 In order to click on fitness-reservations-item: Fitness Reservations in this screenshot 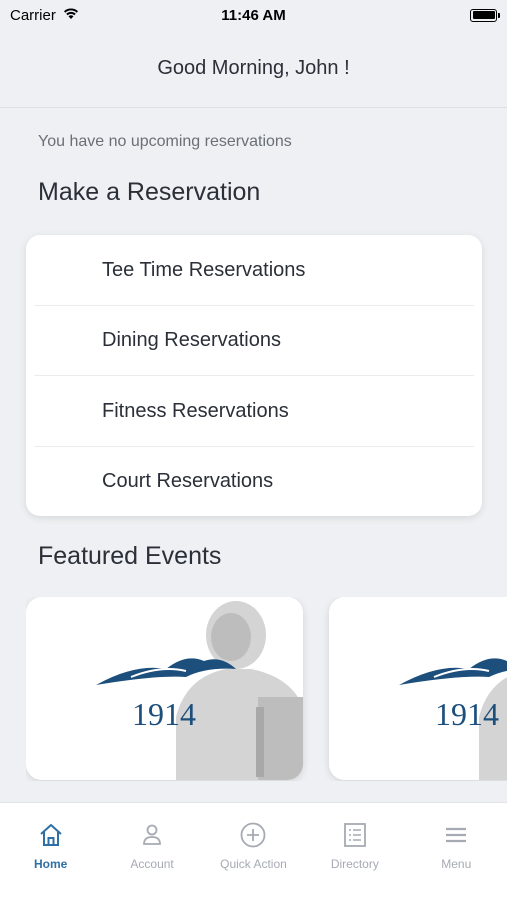, I will do `click(254, 411)`.